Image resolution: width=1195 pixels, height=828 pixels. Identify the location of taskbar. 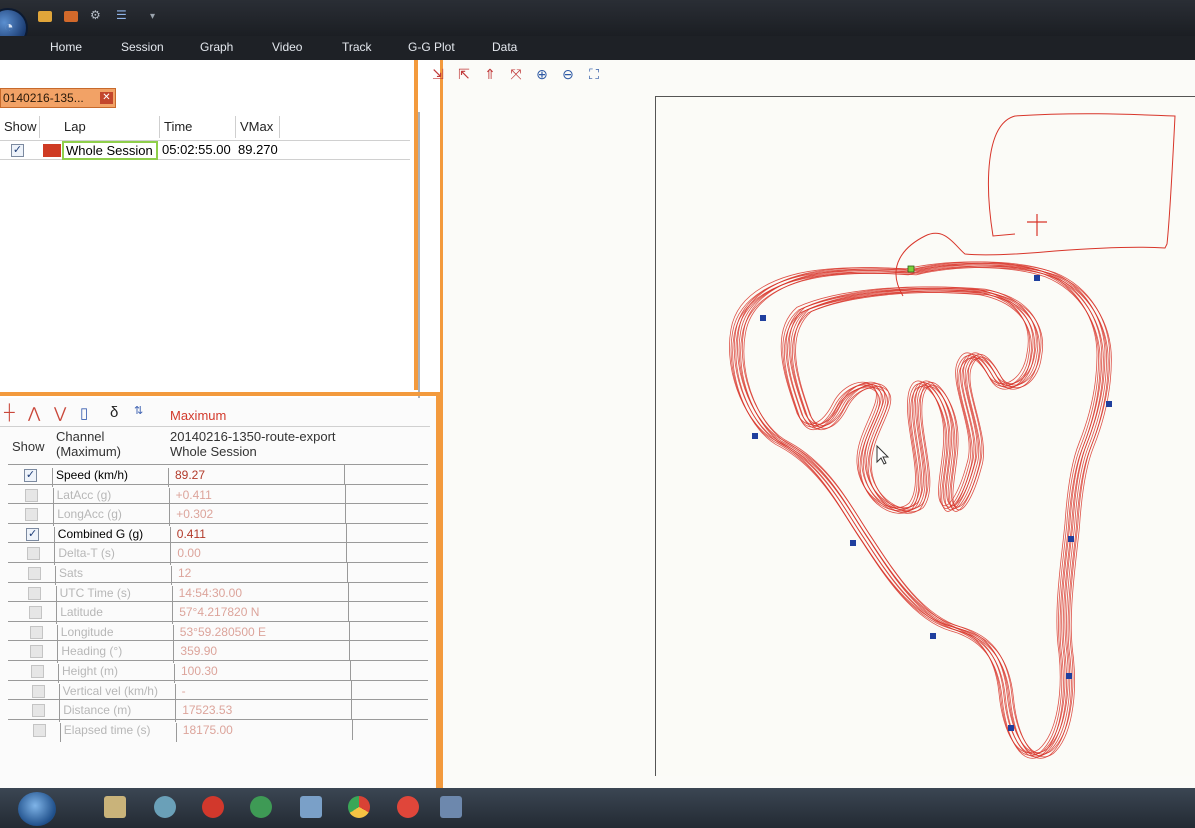
(597, 808).